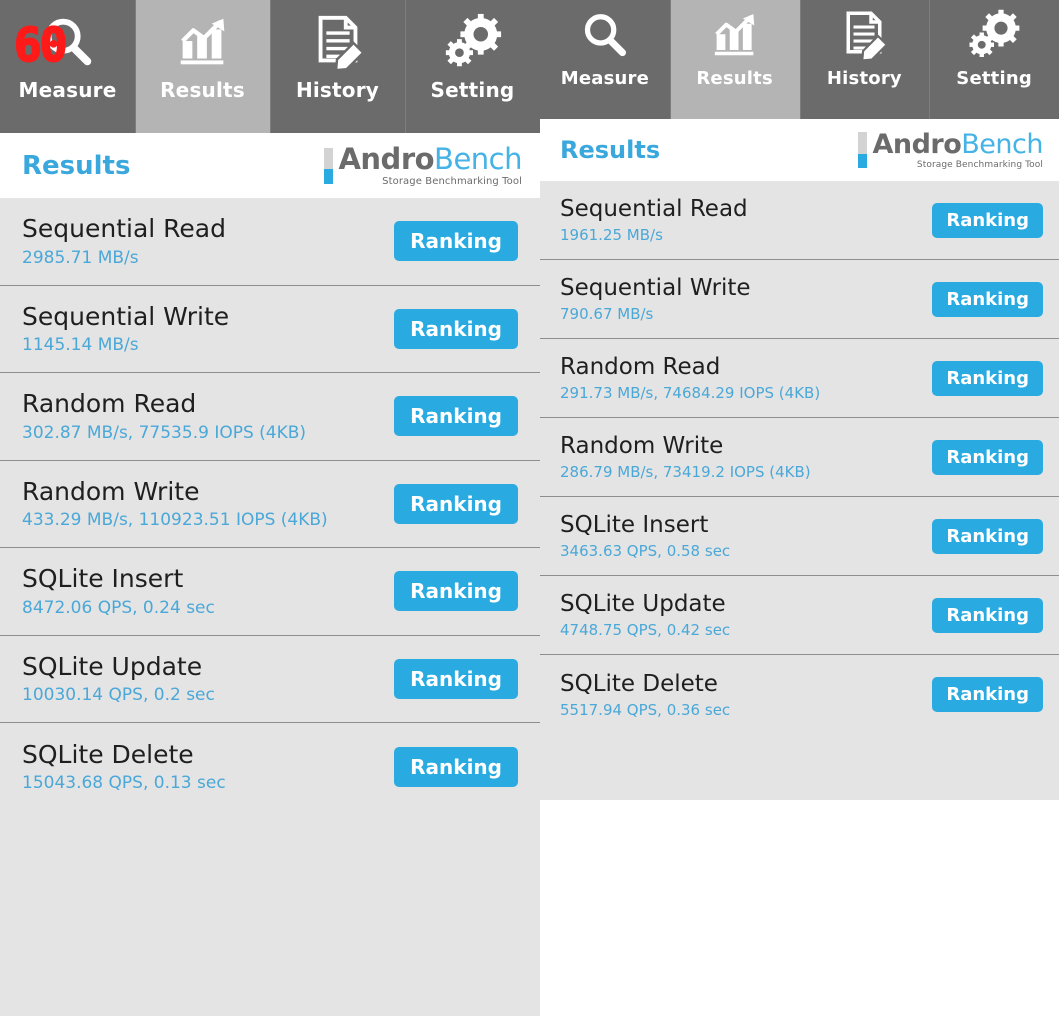  I want to click on result-row-texts: SQLite Update 10030.14 QPS, 0.2 sec, so click(118, 678).